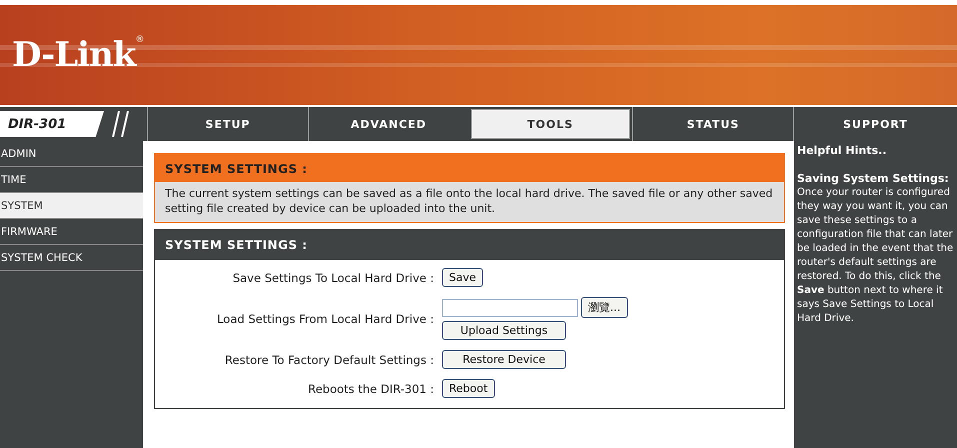 The width and height of the screenshot is (957, 448). What do you see at coordinates (139, 40) in the screenshot?
I see `trademark-mark: ®` at bounding box center [139, 40].